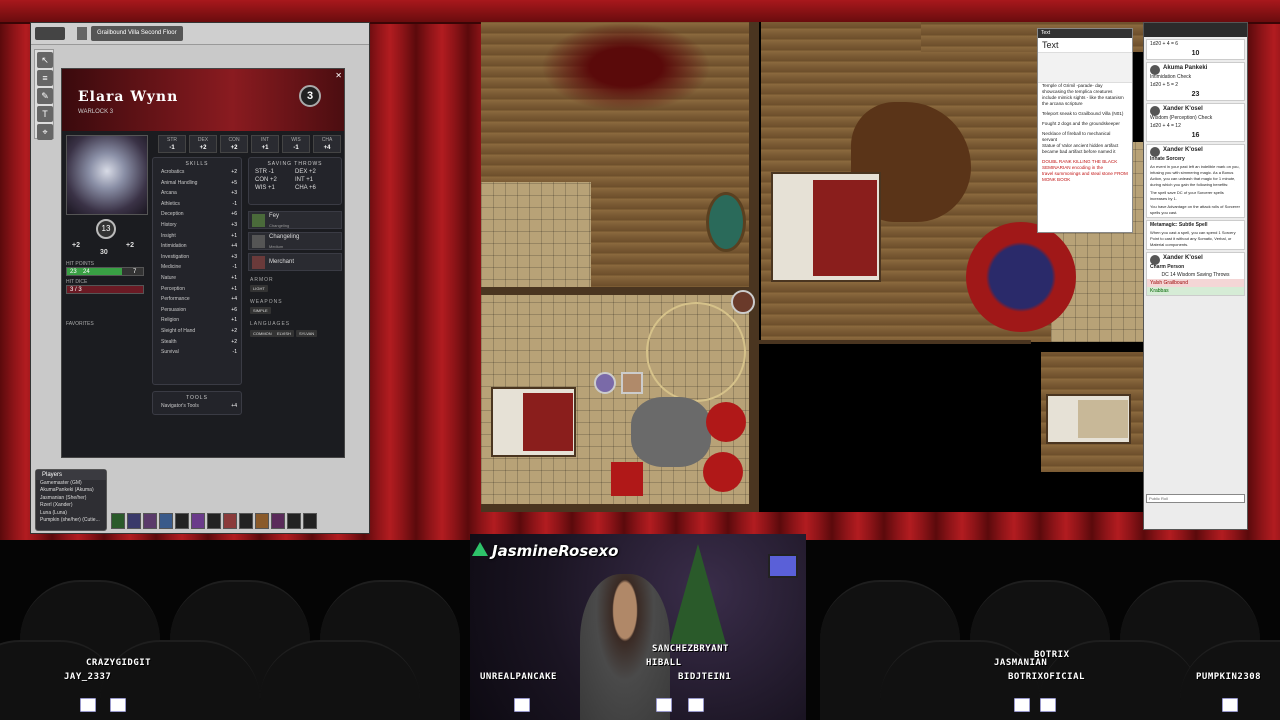 The height and width of the screenshot is (720, 1280). What do you see at coordinates (327, 144) in the screenshot?
I see `ability-cha: CHA +4` at bounding box center [327, 144].